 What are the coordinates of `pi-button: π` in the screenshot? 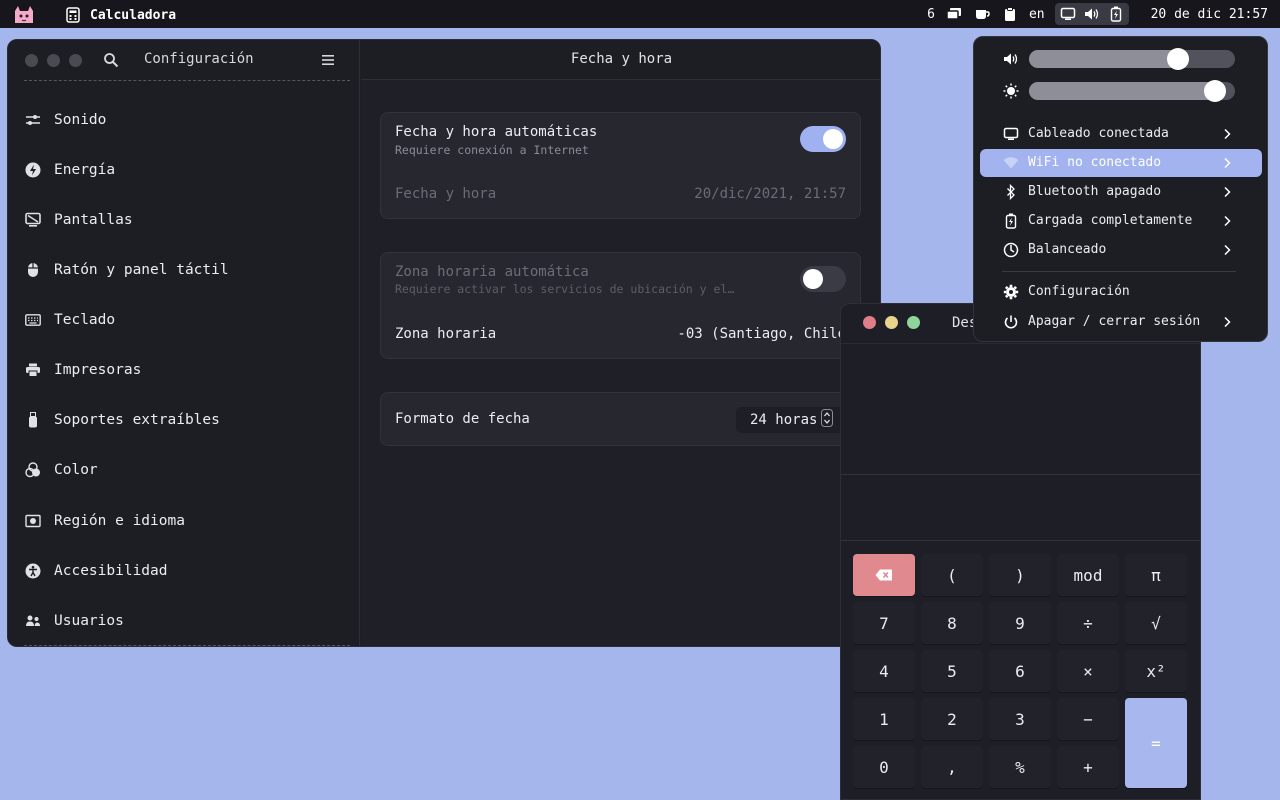 It's located at (1156, 575).